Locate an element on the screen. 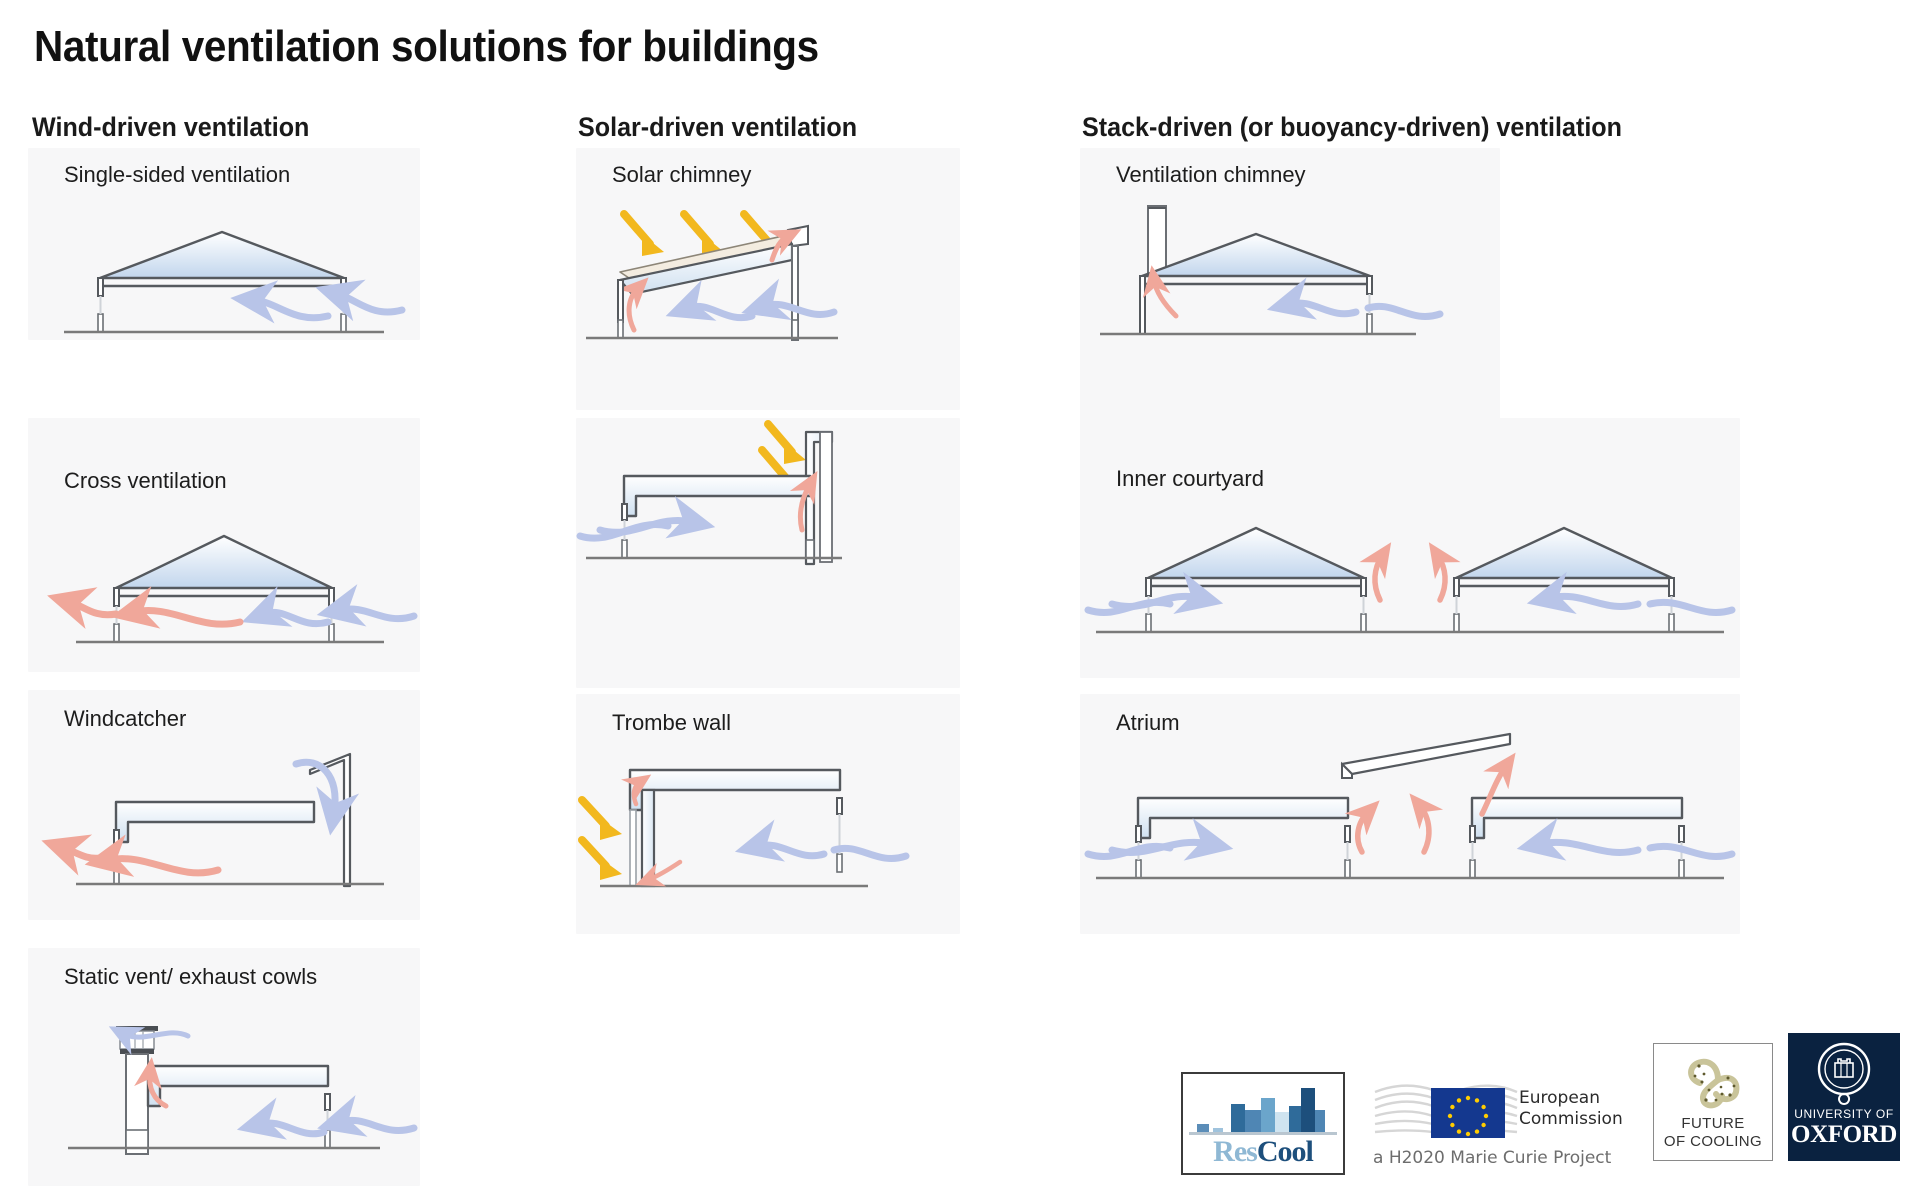 Image resolution: width=1920 pixels, height=1203 pixels. panel-label-atrium: Atrium is located at coordinates (1148, 722).